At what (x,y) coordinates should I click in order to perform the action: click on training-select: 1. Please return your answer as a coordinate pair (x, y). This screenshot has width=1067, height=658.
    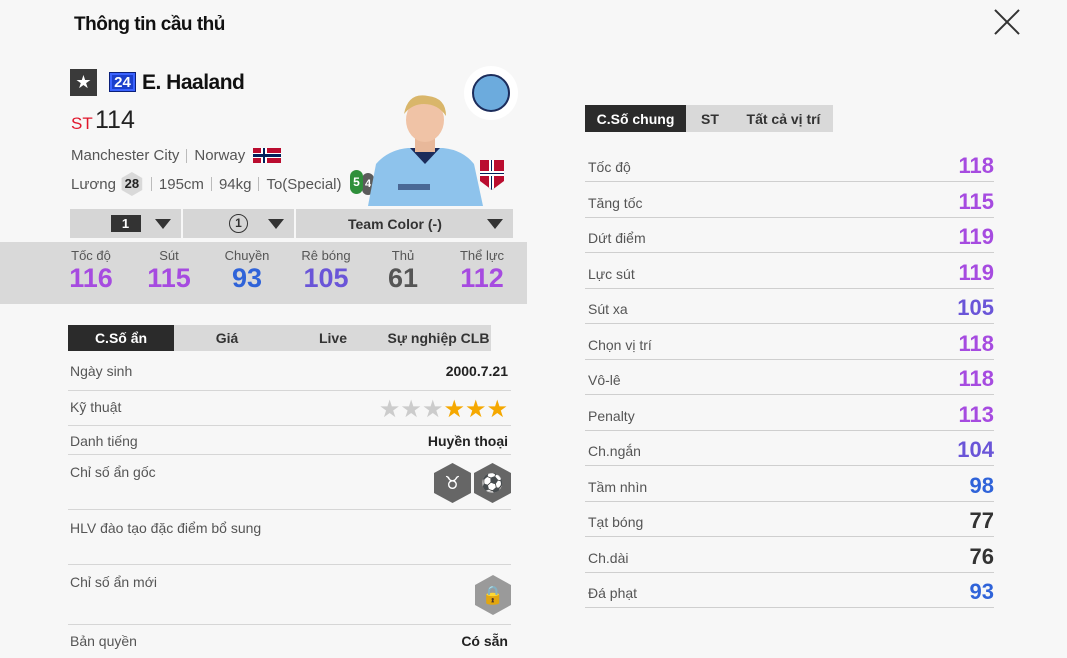
    Looking at the image, I should click on (238, 223).